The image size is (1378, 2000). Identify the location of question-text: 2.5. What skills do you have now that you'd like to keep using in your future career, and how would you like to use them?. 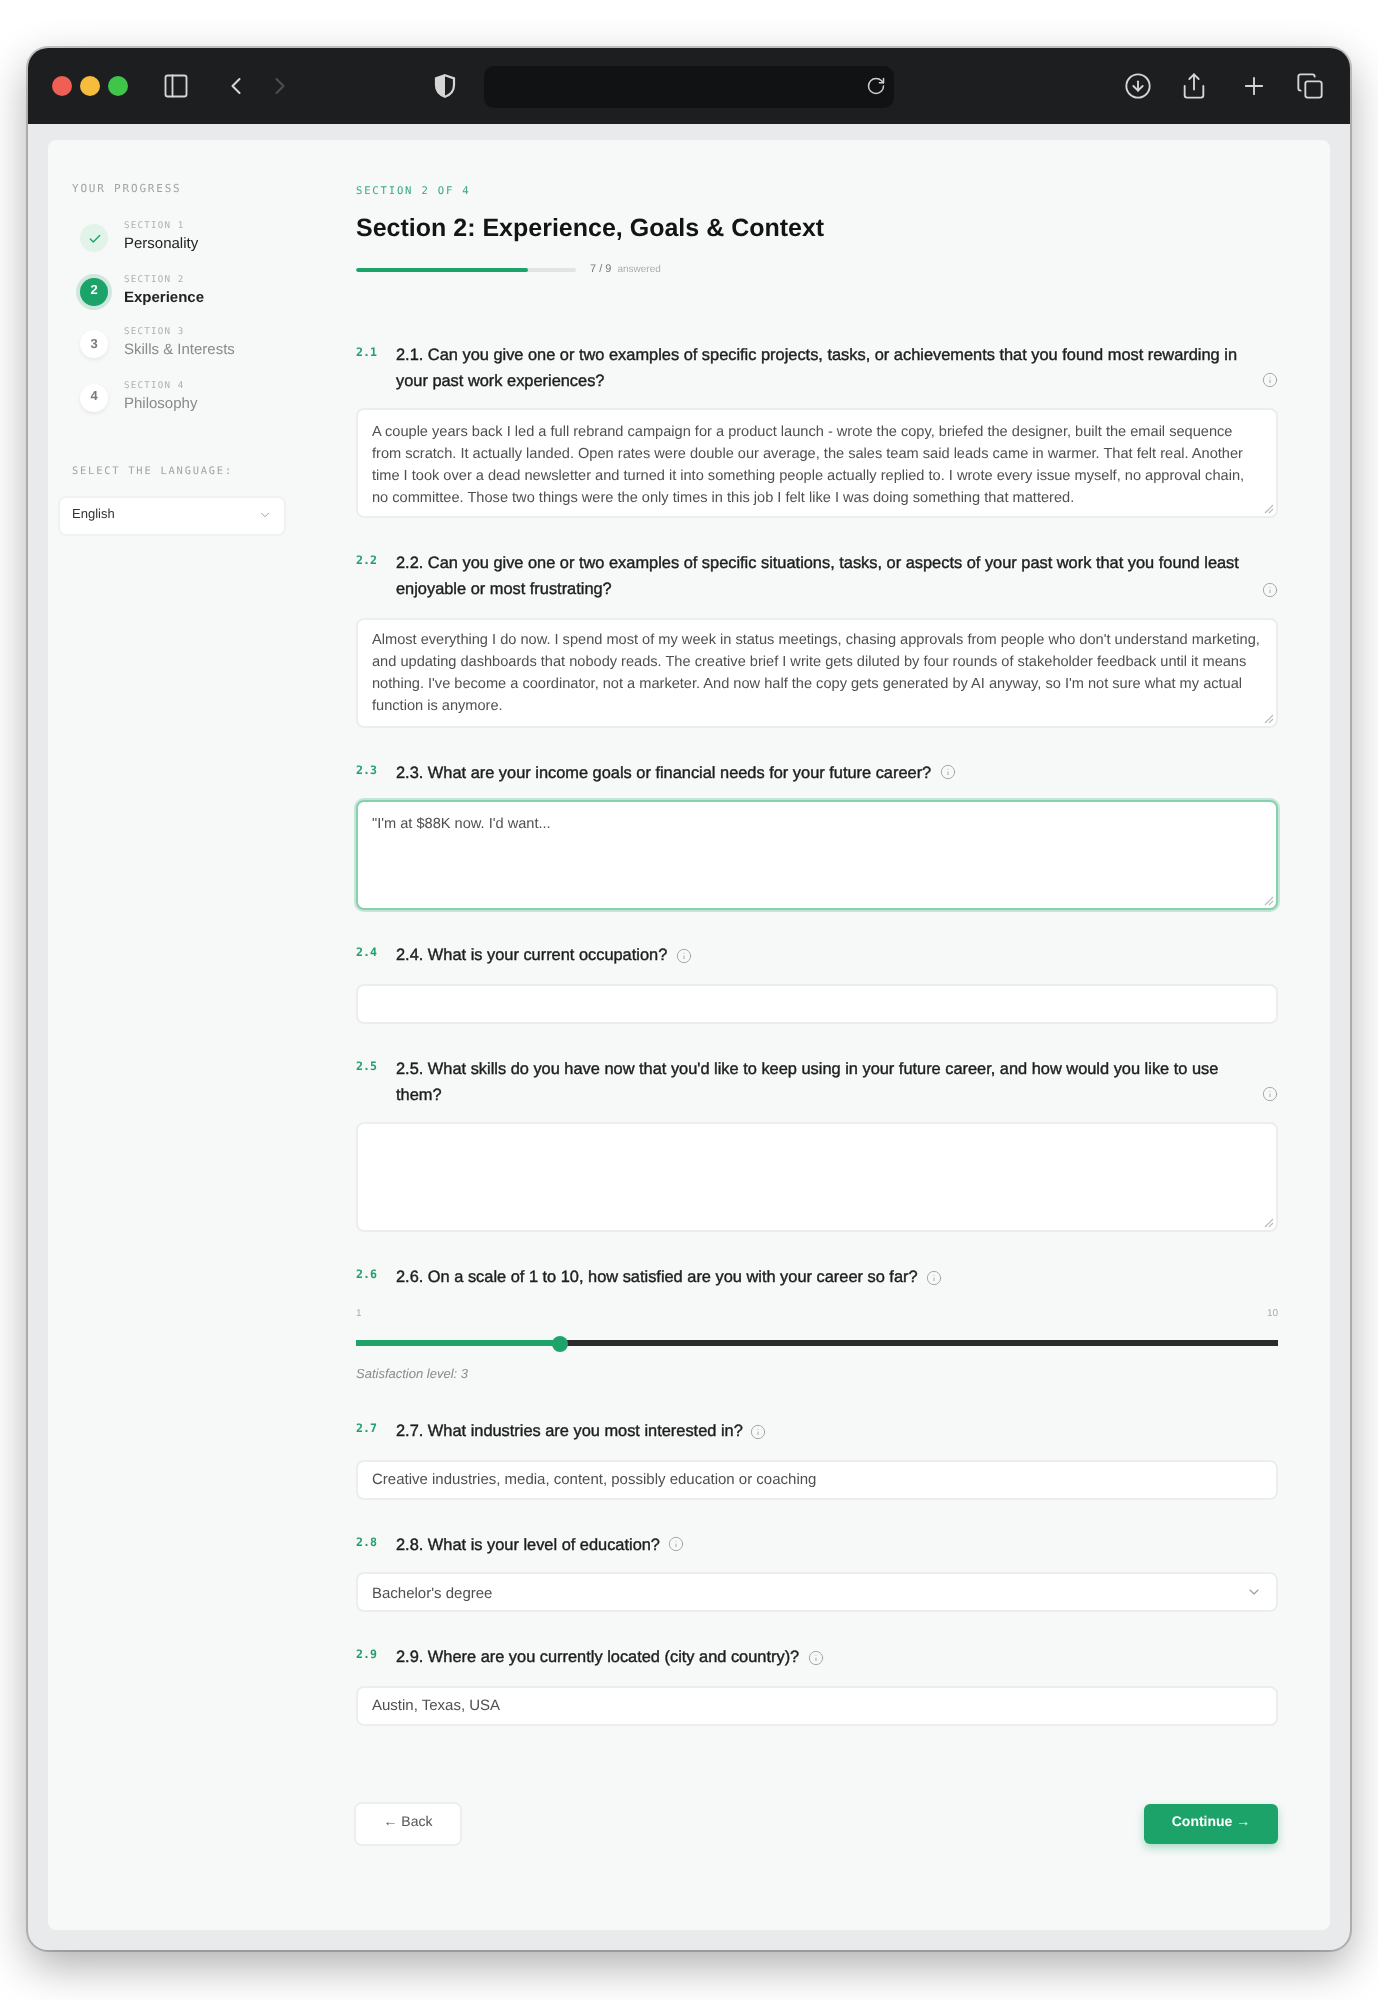
(808, 1082).